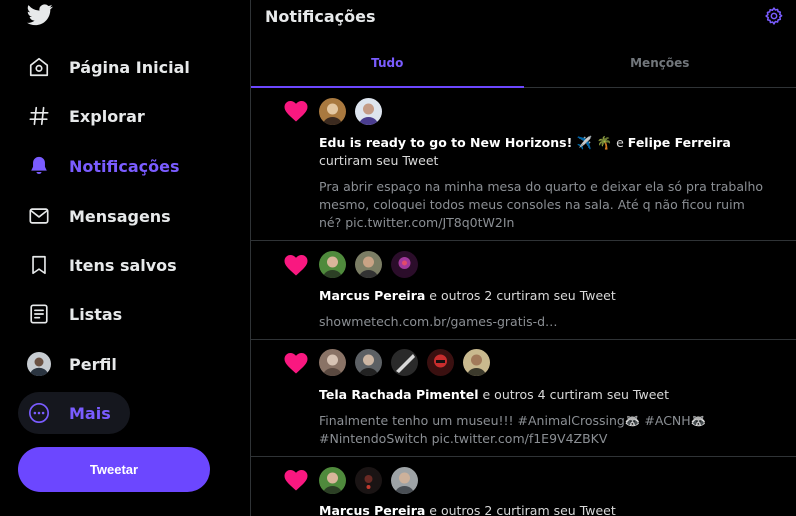  I want to click on more-icon, so click(39, 413).